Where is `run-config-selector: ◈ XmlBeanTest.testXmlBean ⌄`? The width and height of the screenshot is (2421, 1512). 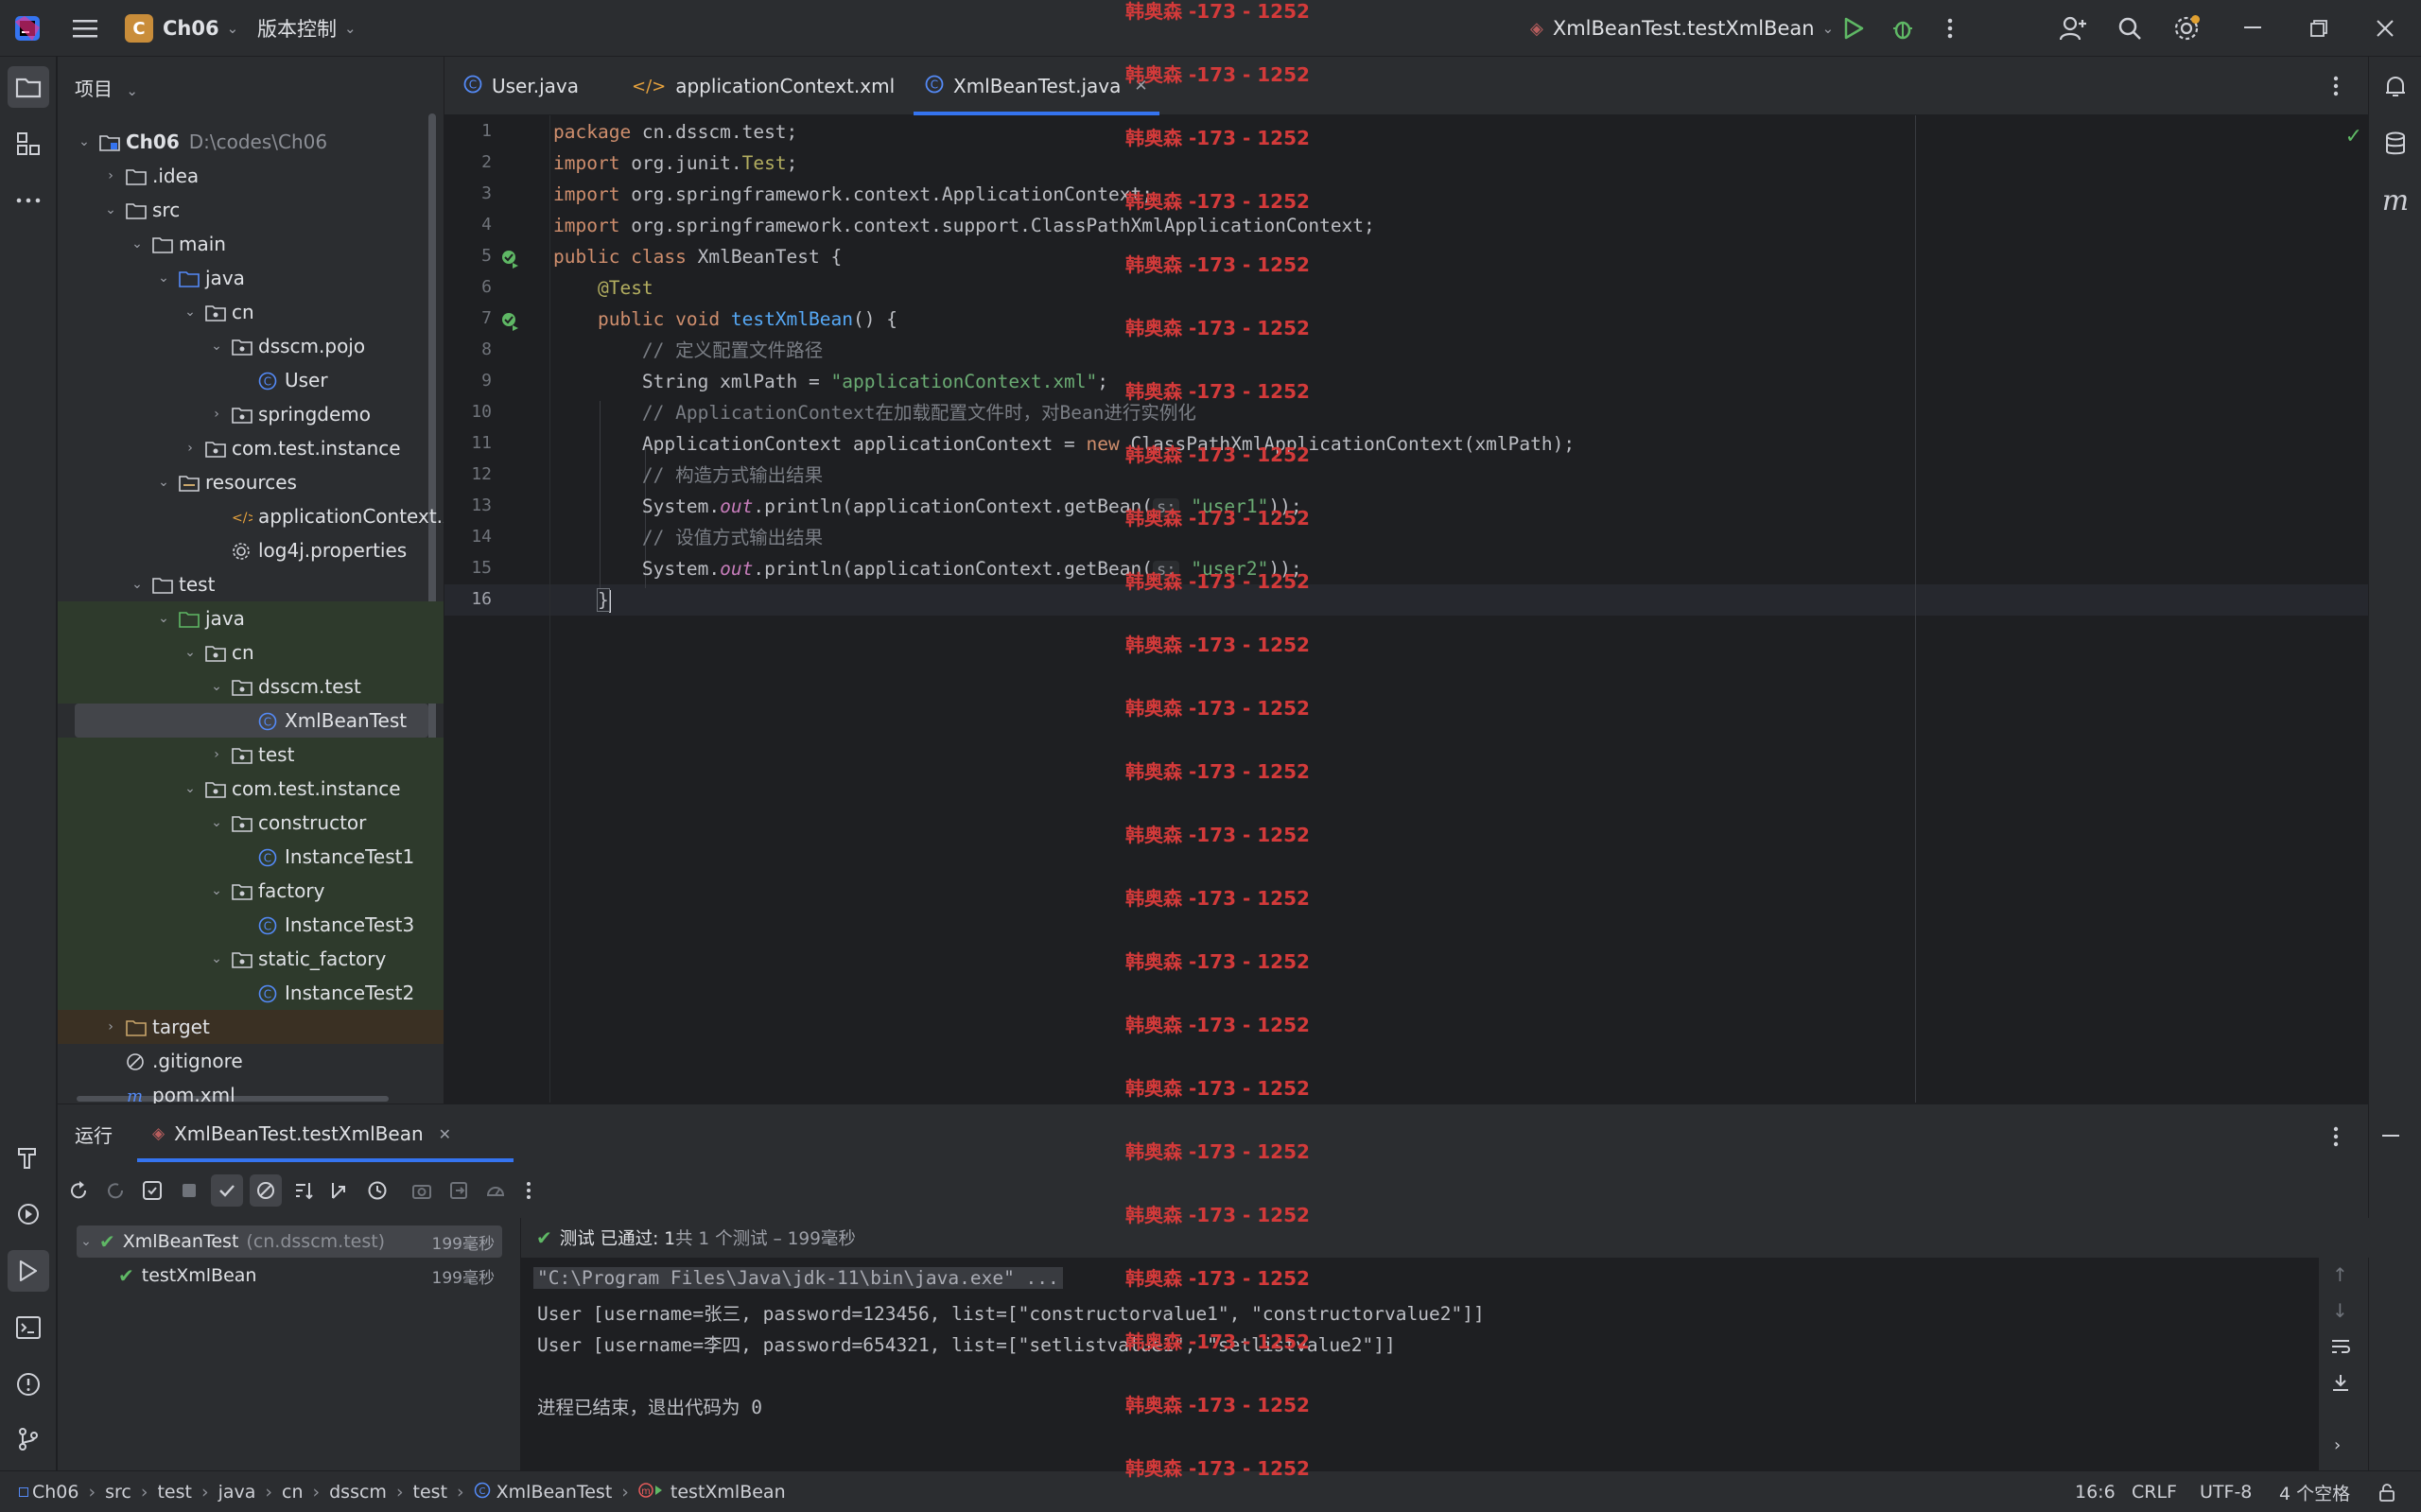
run-config-selector: ◈ XmlBeanTest.testXmlBean ⌄ is located at coordinates (1682, 28).